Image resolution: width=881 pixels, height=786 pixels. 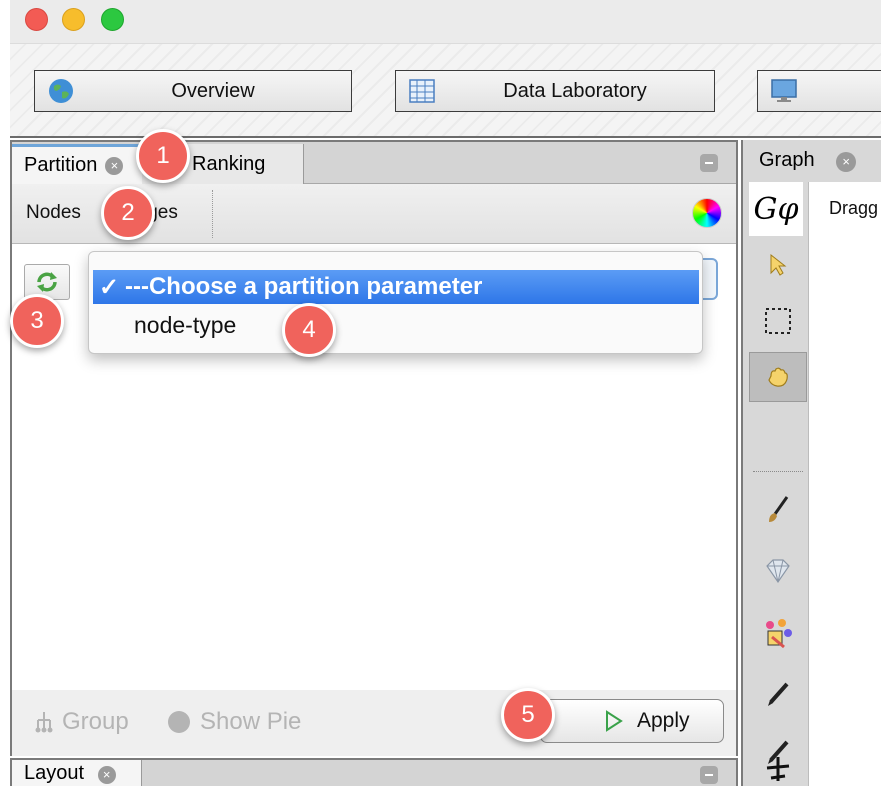 I want to click on checkmark-icon: ✓, so click(x=109, y=287).